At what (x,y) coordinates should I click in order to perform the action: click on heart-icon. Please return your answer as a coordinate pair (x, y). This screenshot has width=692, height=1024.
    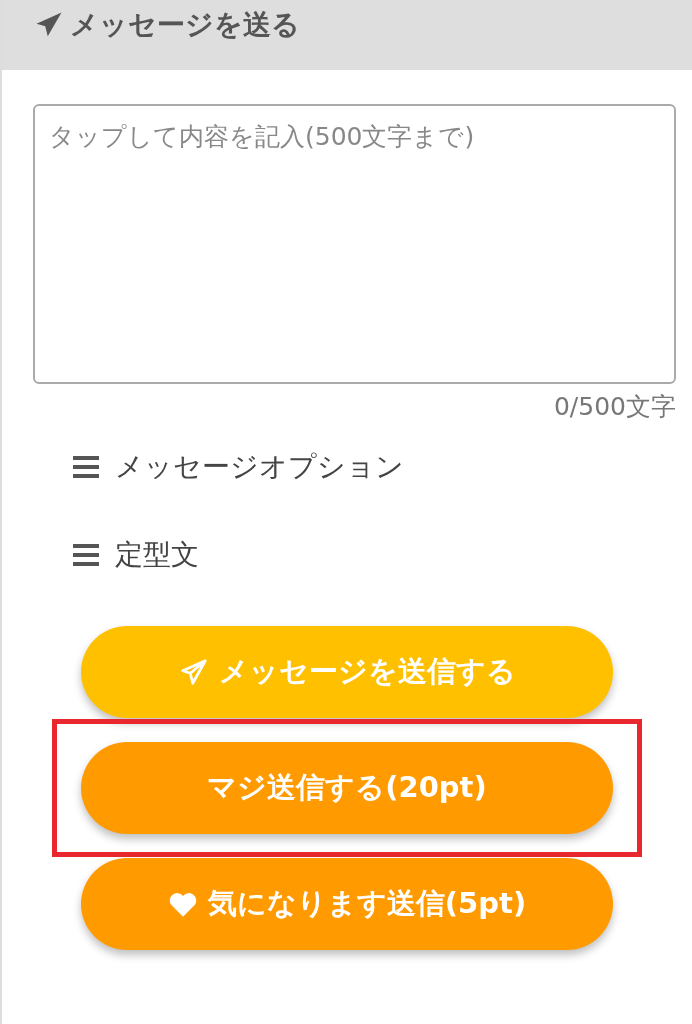
    Looking at the image, I should click on (182, 904).